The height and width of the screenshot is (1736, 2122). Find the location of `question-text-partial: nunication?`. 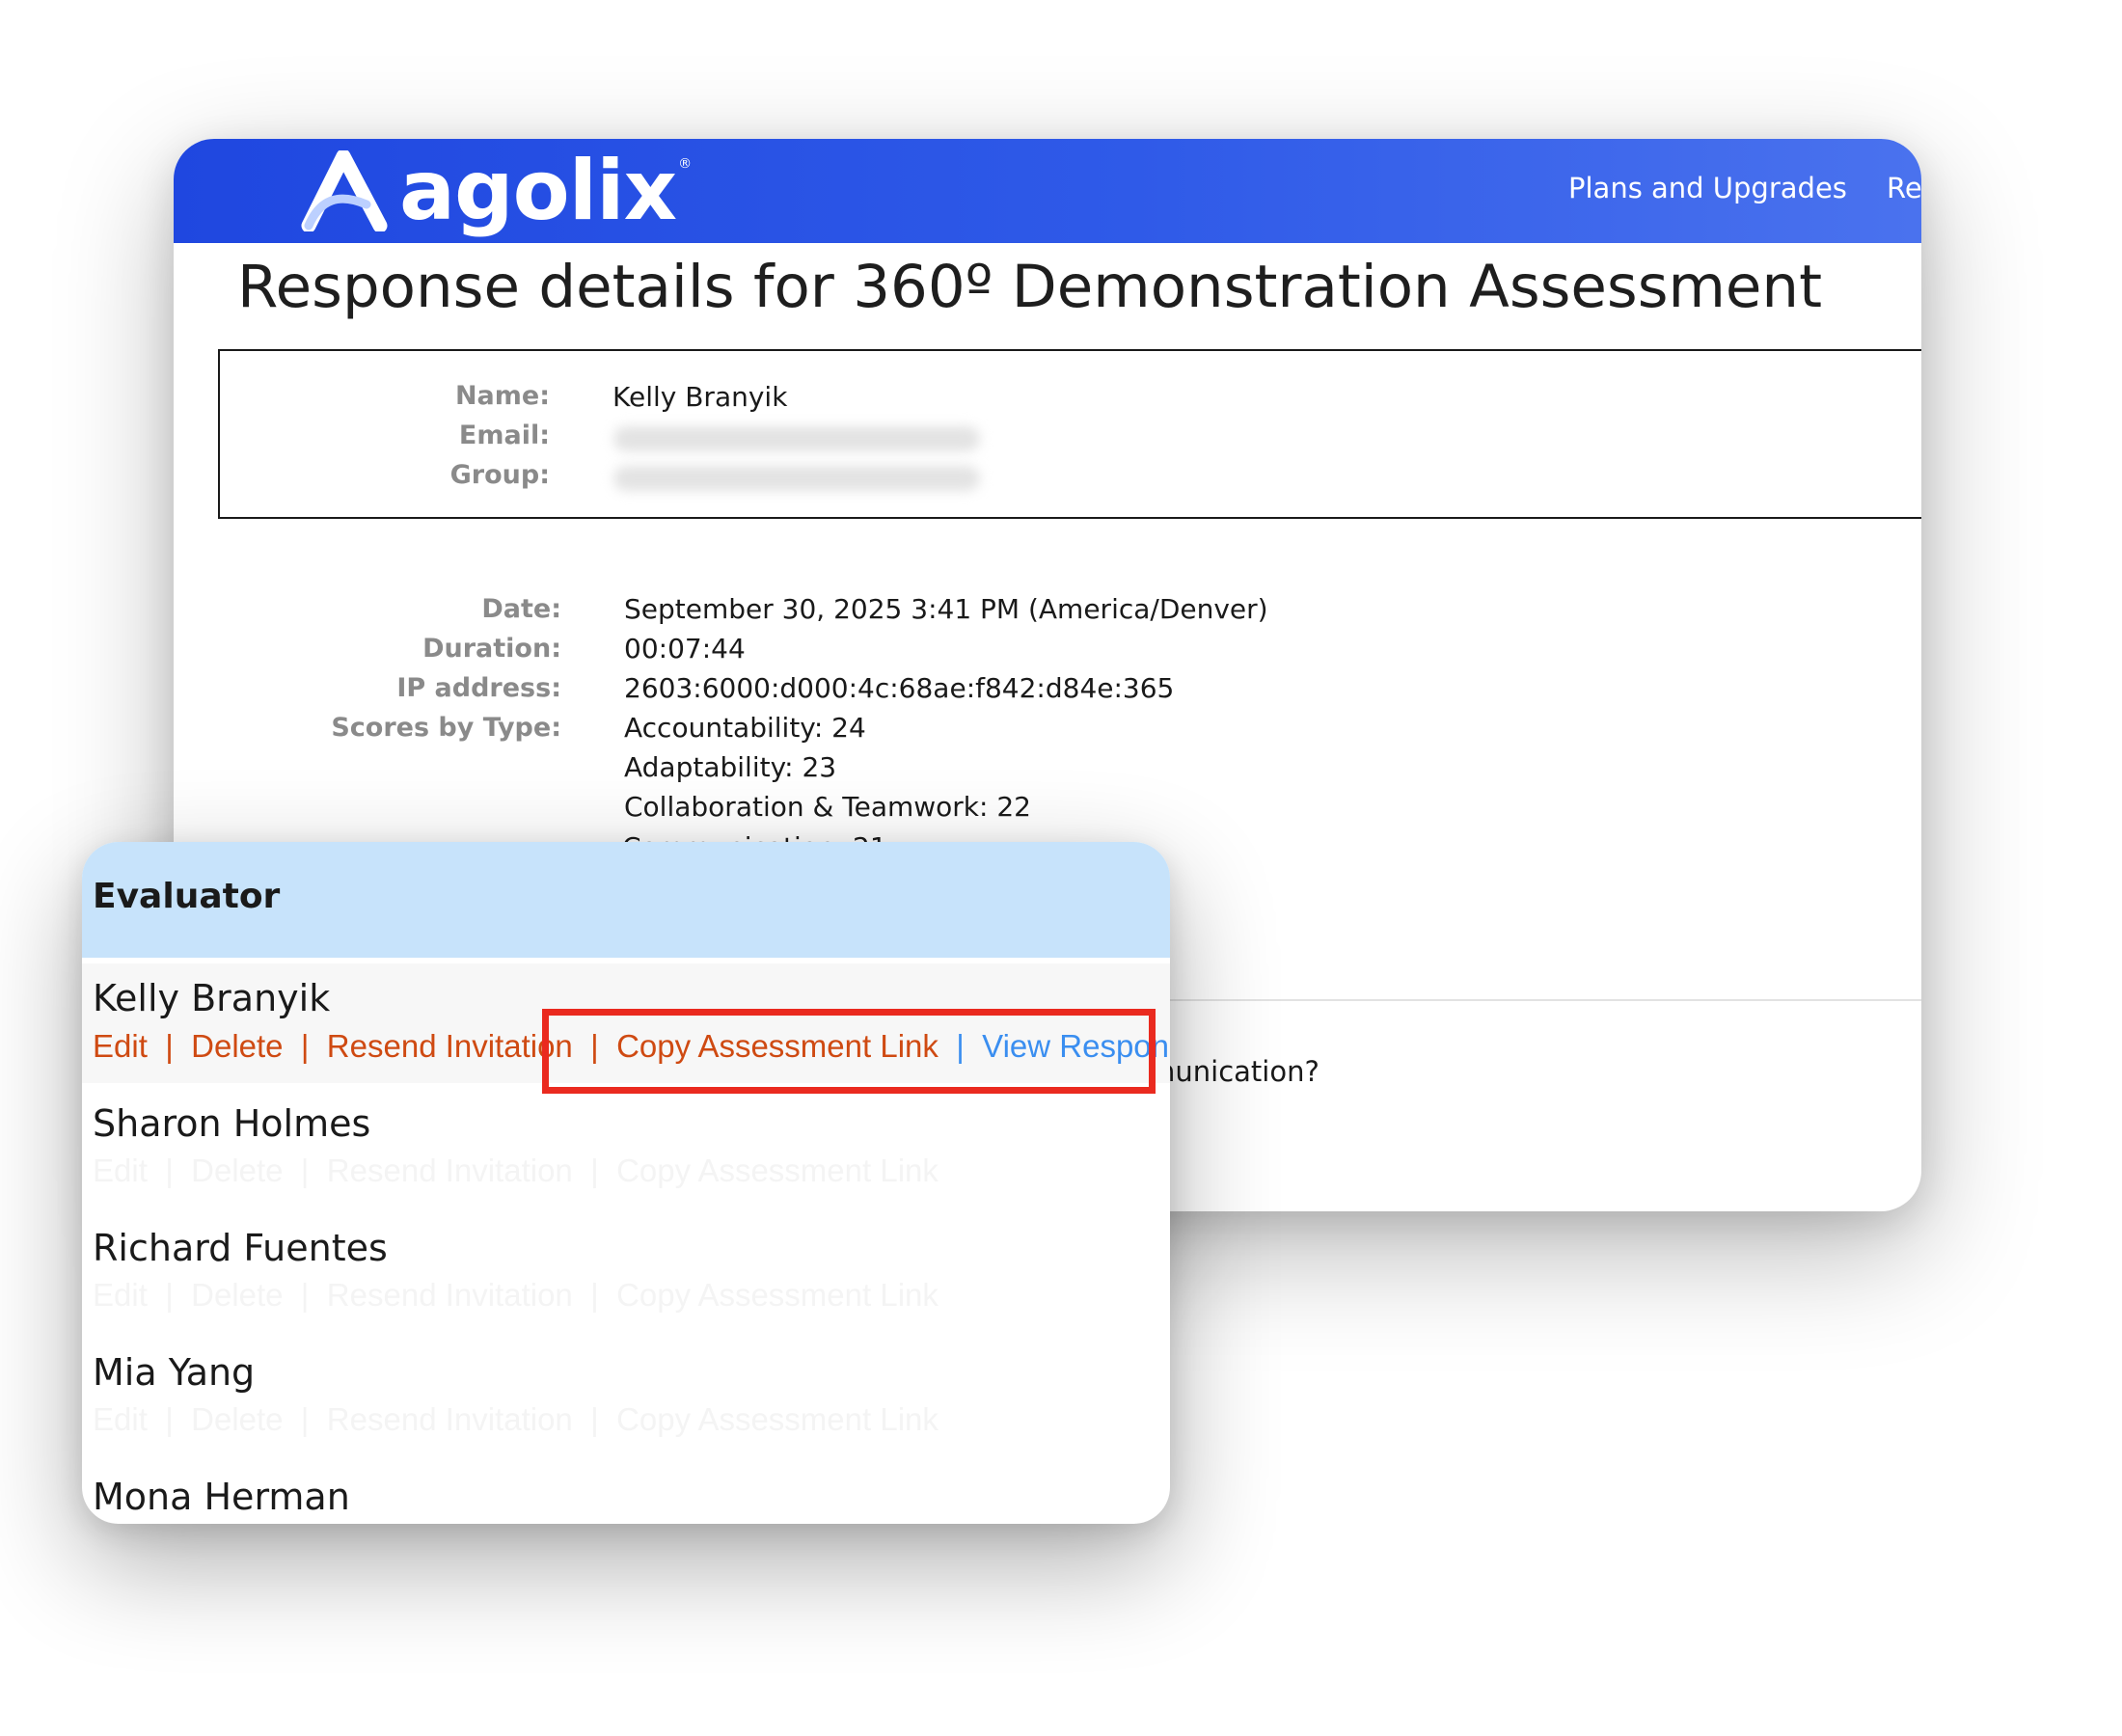

question-text-partial: nunication? is located at coordinates (1238, 1072).